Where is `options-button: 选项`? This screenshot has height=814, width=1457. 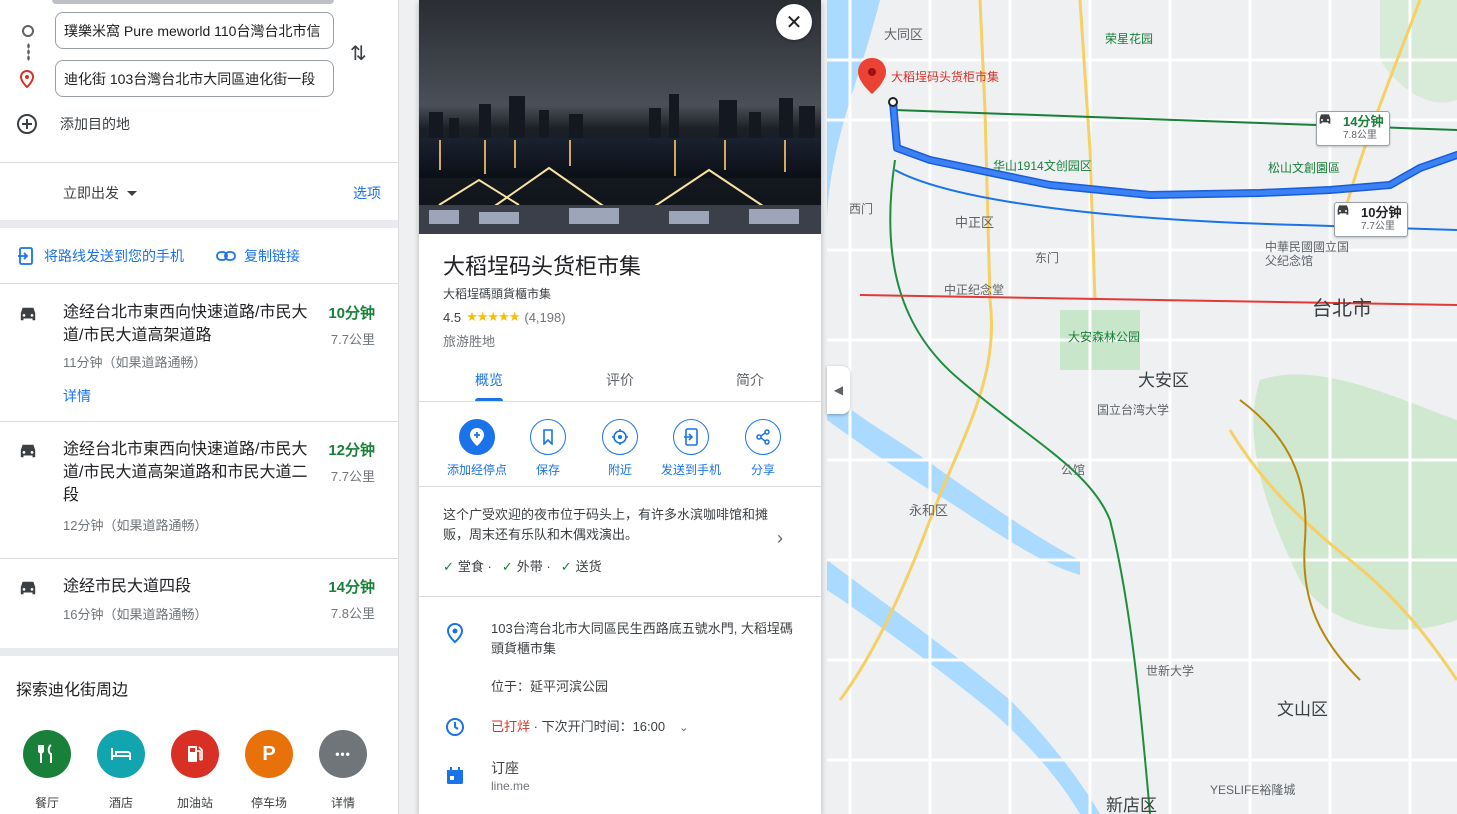 options-button: 选项 is located at coordinates (367, 193).